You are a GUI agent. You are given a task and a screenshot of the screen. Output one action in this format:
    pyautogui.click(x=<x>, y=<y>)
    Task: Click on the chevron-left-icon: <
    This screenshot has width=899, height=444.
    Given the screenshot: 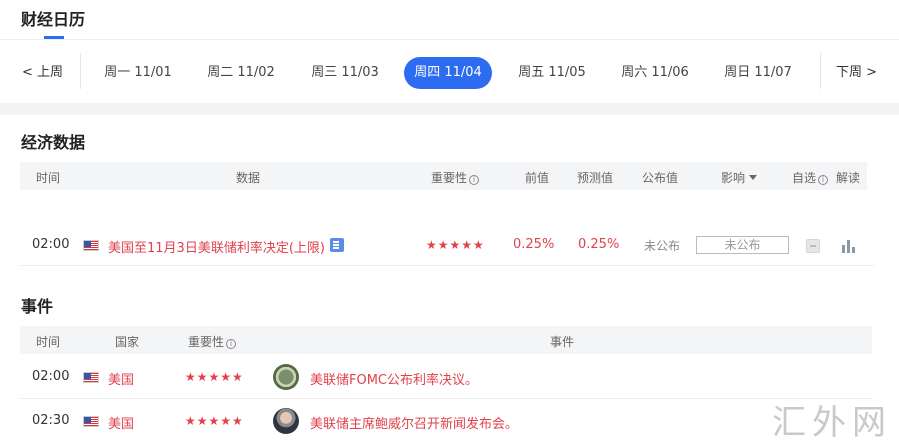 What is the action you would take?
    pyautogui.click(x=27, y=72)
    